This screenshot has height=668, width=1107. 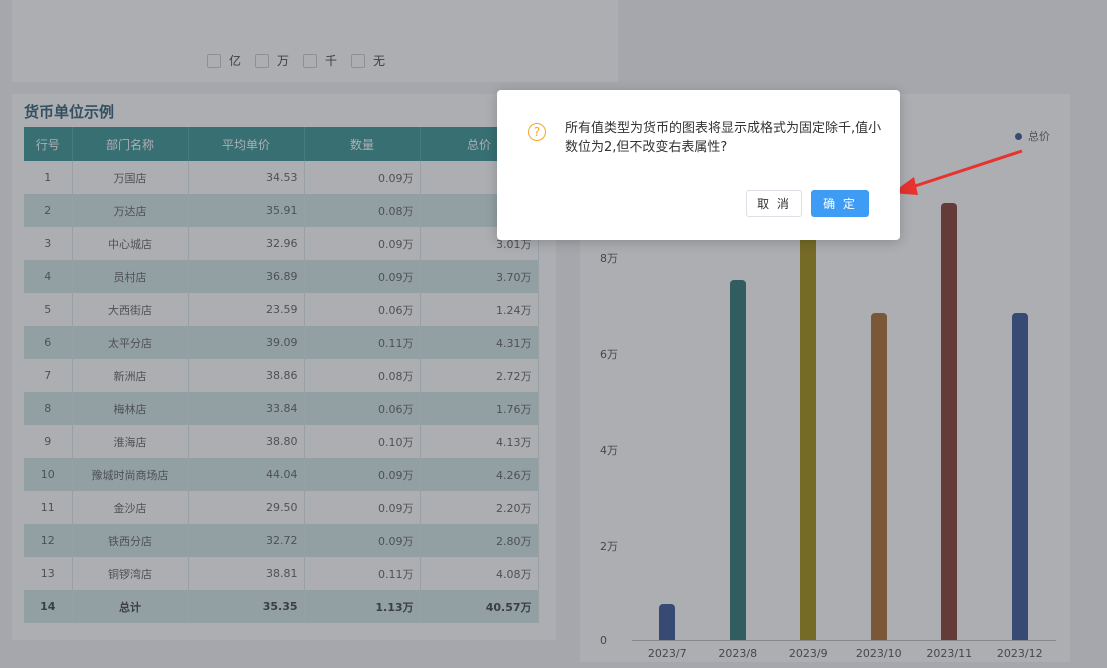 What do you see at coordinates (840, 203) in the screenshot?
I see `confirm-button: 确 定` at bounding box center [840, 203].